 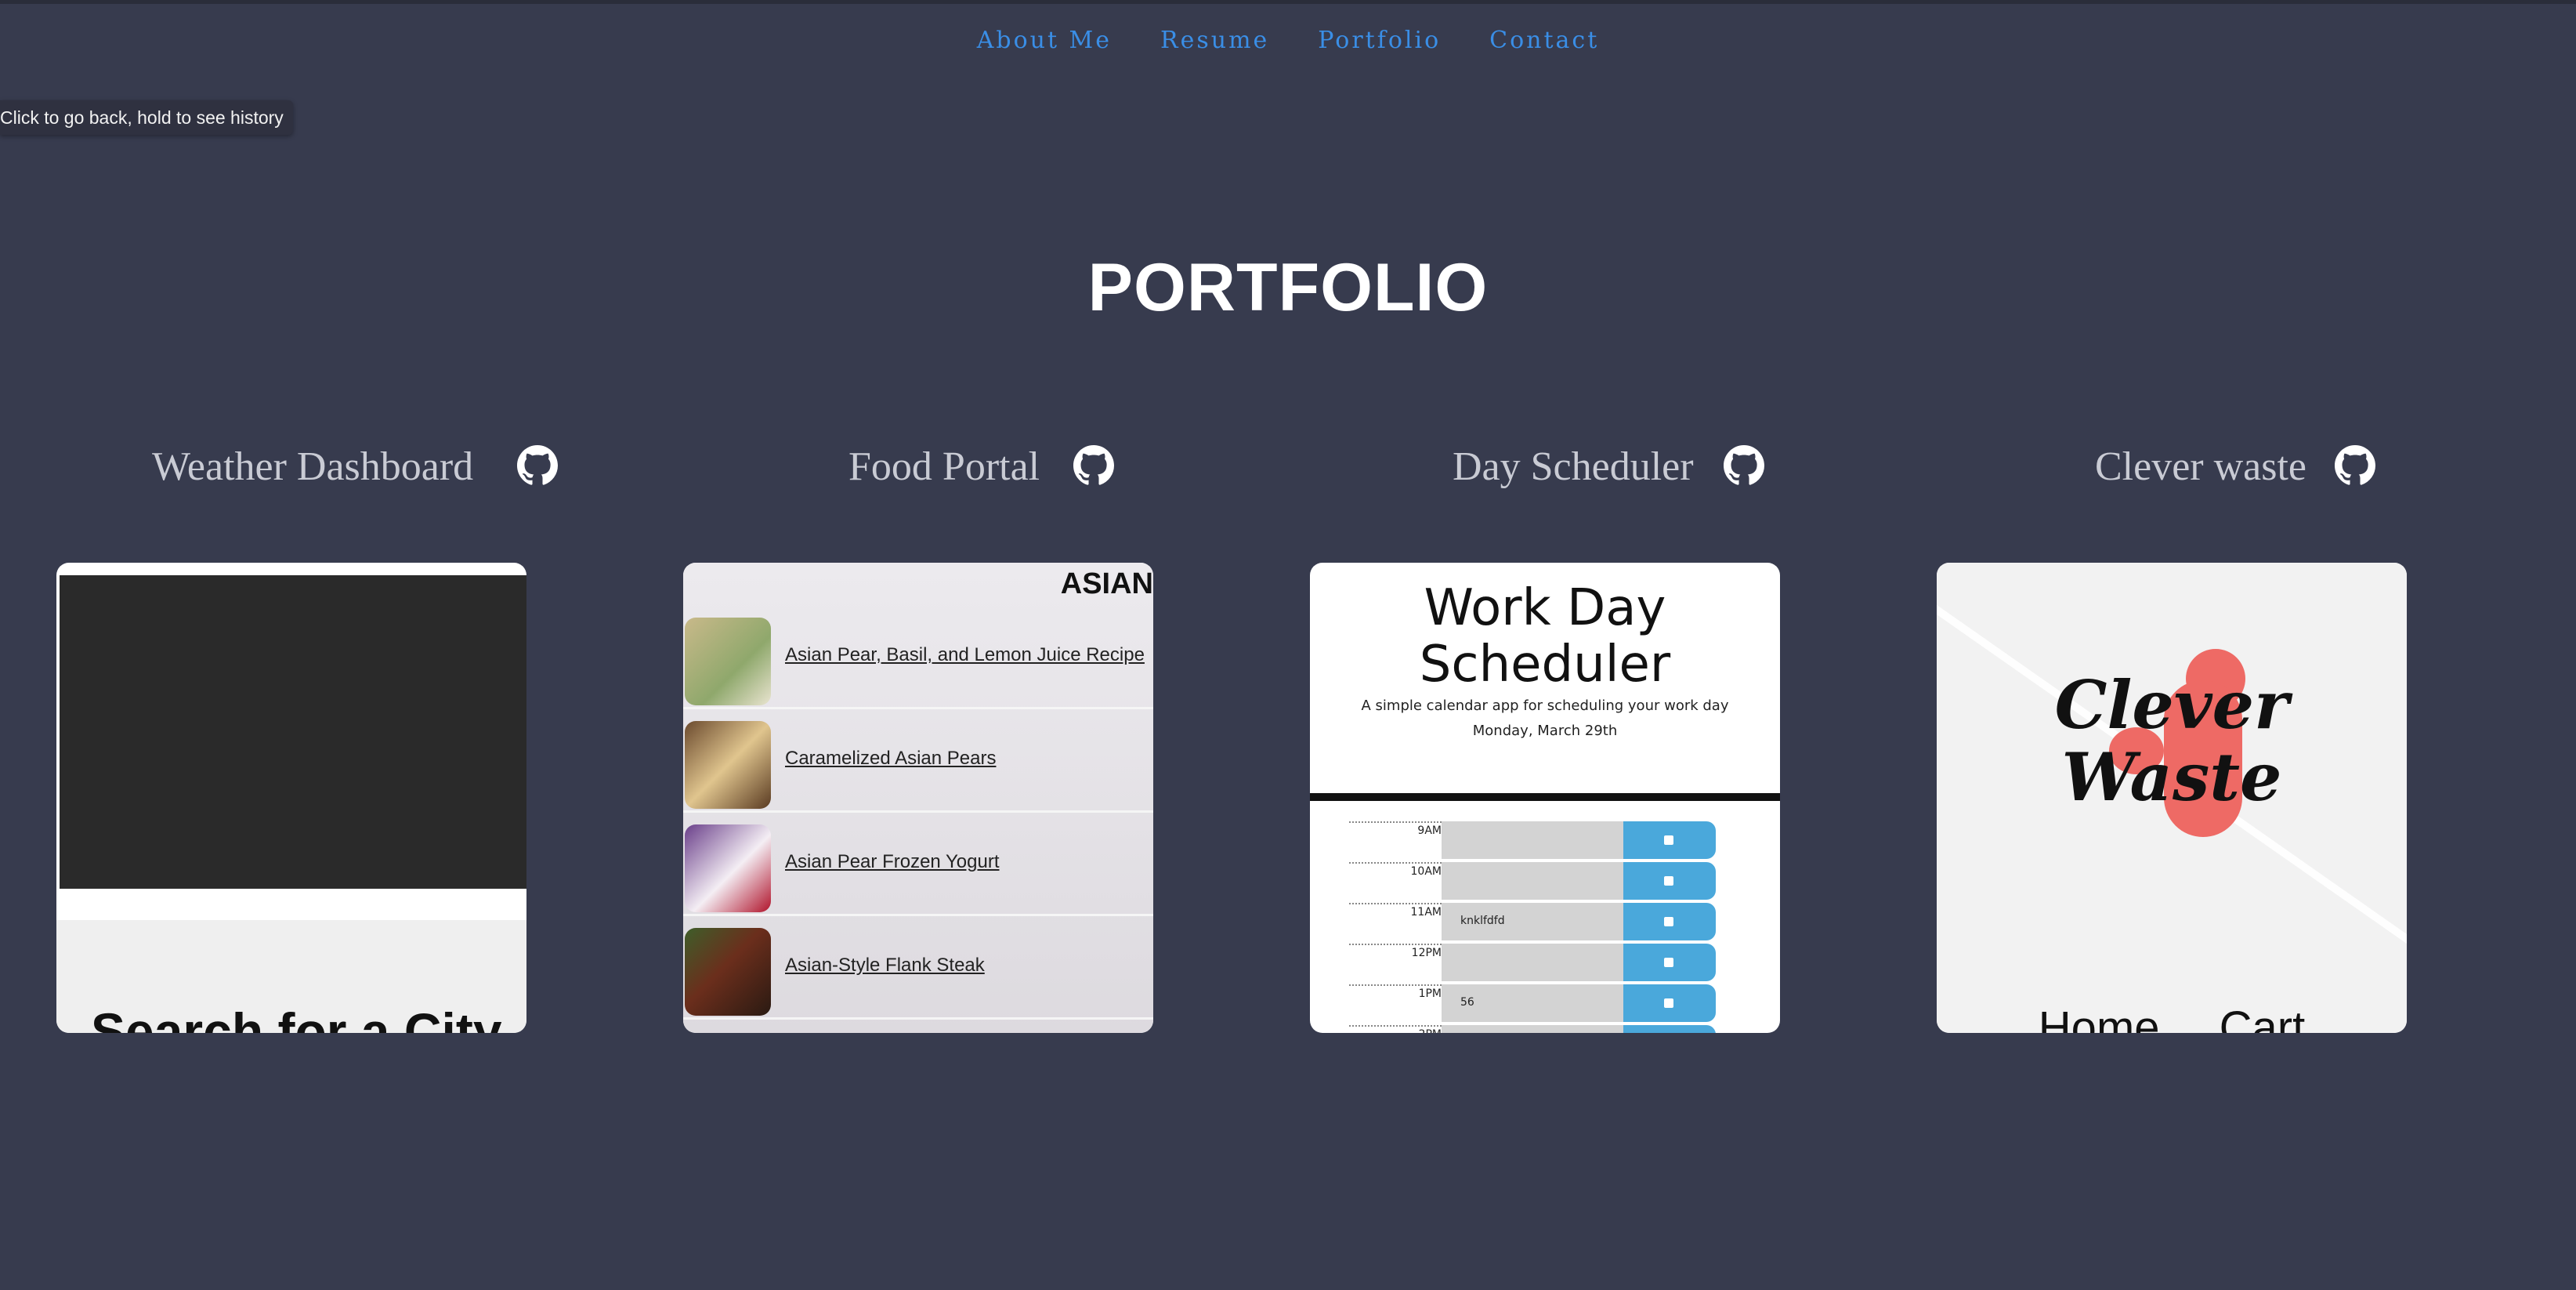 I want to click on logo-line: Waste, so click(x=2172, y=777).